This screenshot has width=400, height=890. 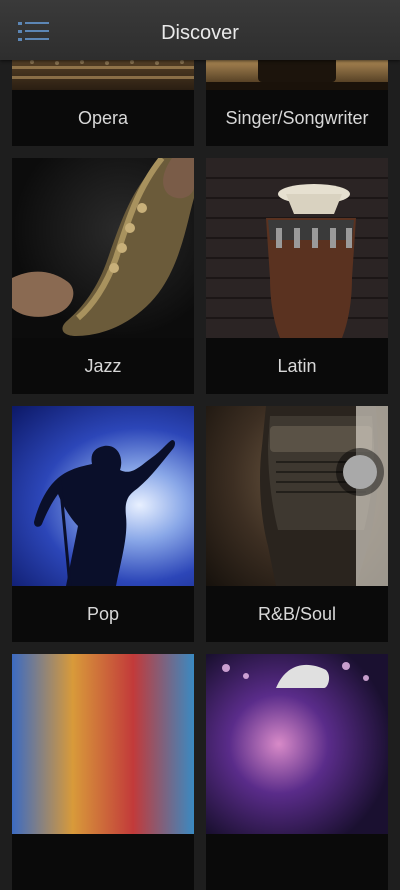 I want to click on page-title: Discover, so click(x=200, y=33).